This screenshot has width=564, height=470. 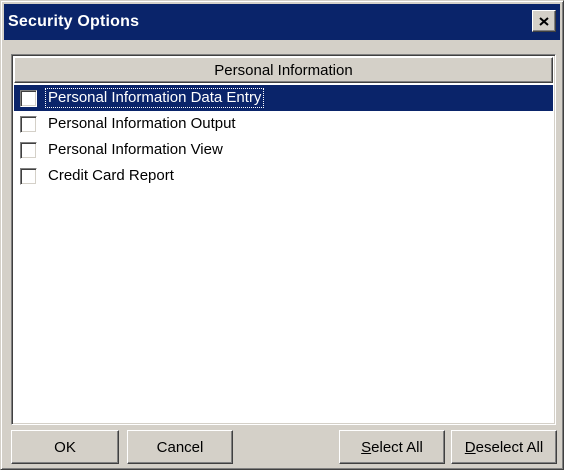 I want to click on close-icon, so click(x=544, y=21).